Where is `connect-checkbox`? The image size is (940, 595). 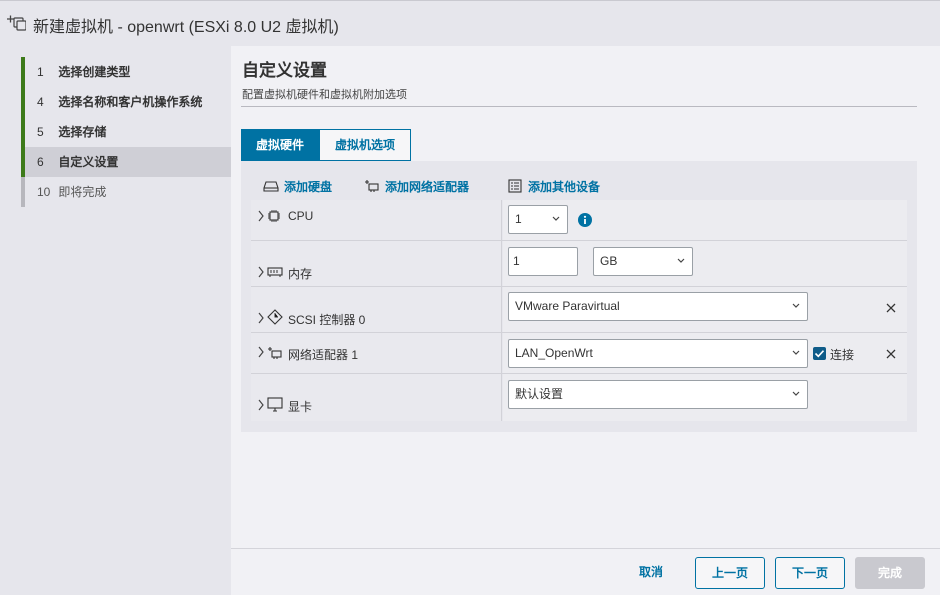 connect-checkbox is located at coordinates (819, 353).